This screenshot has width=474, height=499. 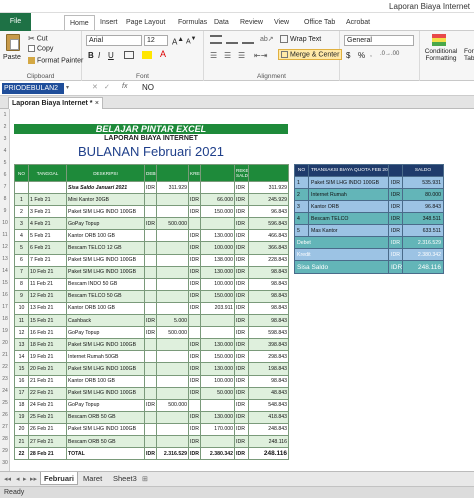 What do you see at coordinates (5, 319) in the screenshot?
I see `row-number: 18` at bounding box center [5, 319].